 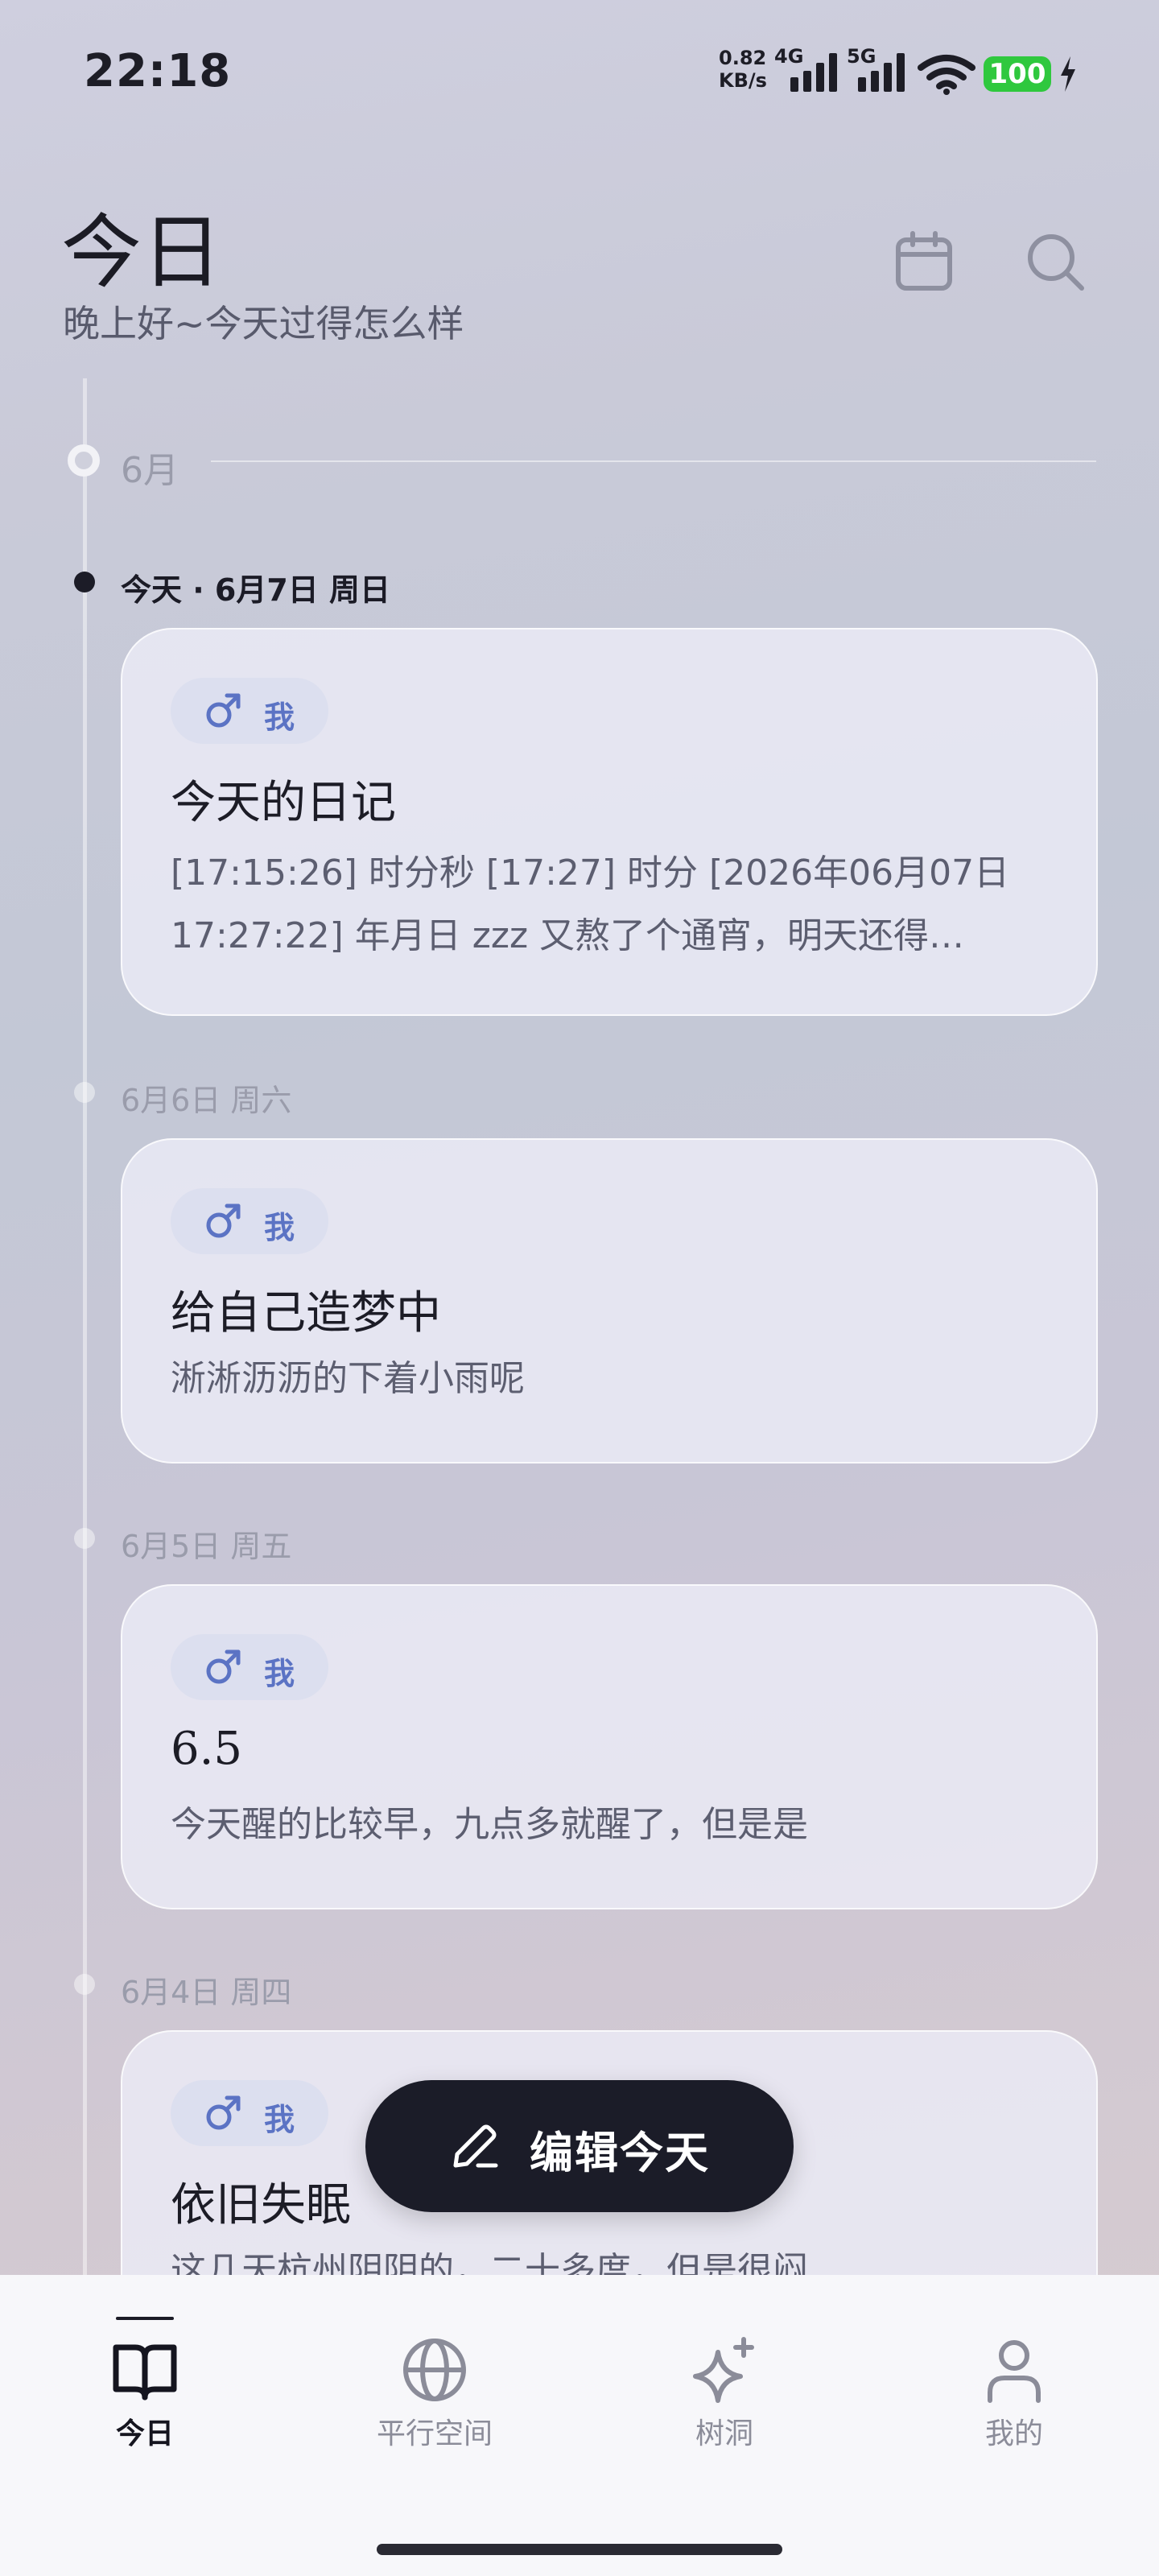 What do you see at coordinates (207, 1749) in the screenshot?
I see `entry-title: 6.5` at bounding box center [207, 1749].